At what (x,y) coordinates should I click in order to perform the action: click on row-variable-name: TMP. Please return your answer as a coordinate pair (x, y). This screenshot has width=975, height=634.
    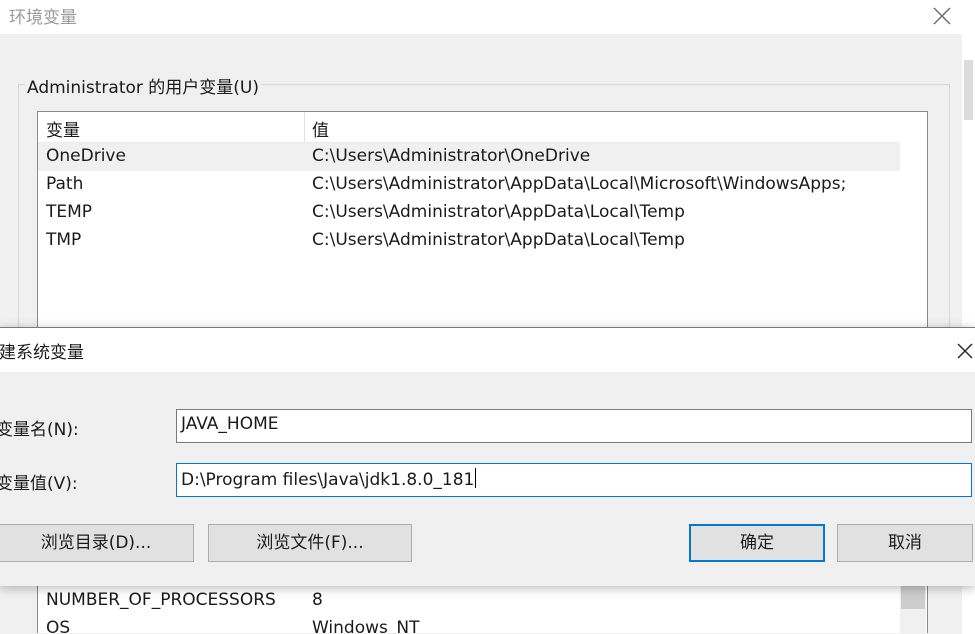
    Looking at the image, I should click on (64, 240).